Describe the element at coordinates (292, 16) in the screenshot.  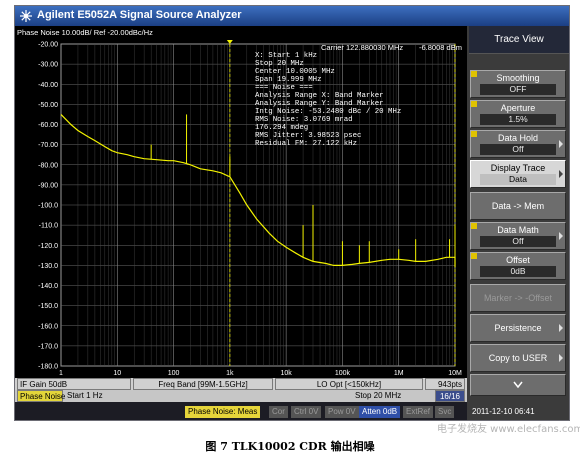
I see `title-bar: Agilent E5052A Signal Source Analyzer` at that location.